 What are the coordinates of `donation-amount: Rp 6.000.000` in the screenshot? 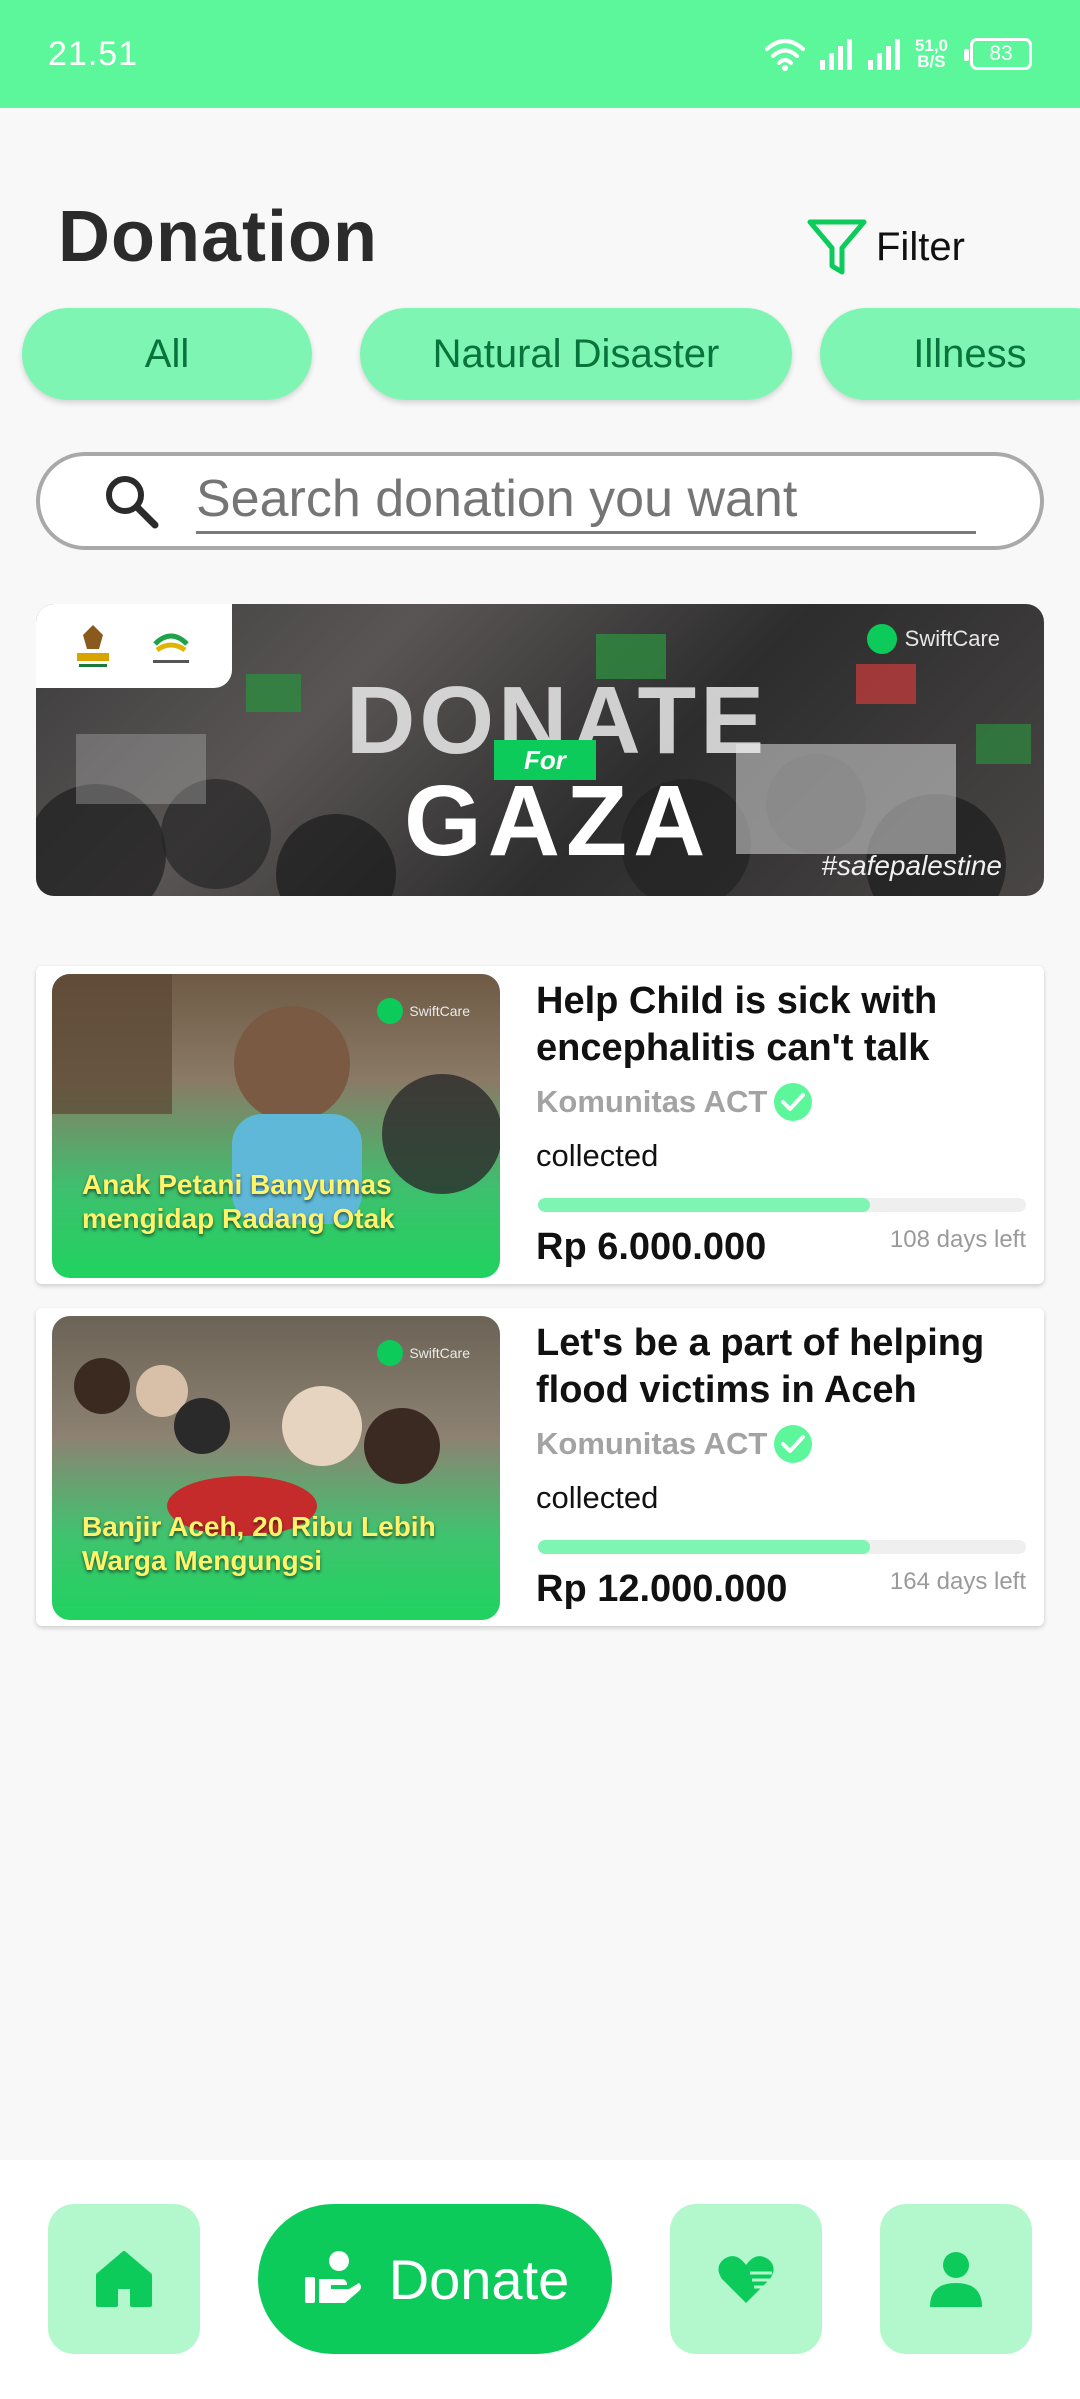 It's located at (651, 1247).